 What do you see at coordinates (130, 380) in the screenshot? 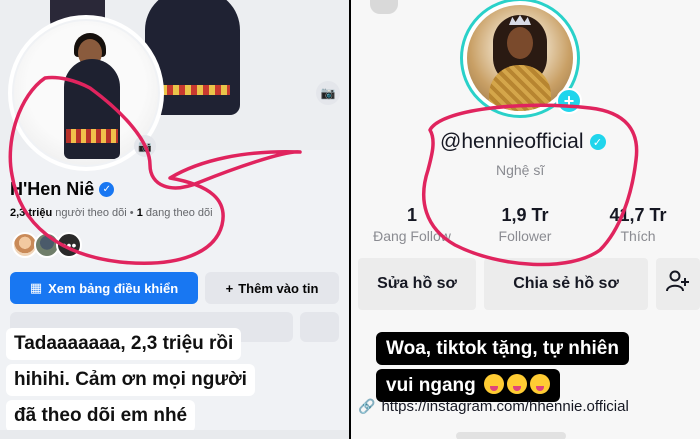
I see `caption-line: hihihi. Cảm ơn mọi người` at bounding box center [130, 380].